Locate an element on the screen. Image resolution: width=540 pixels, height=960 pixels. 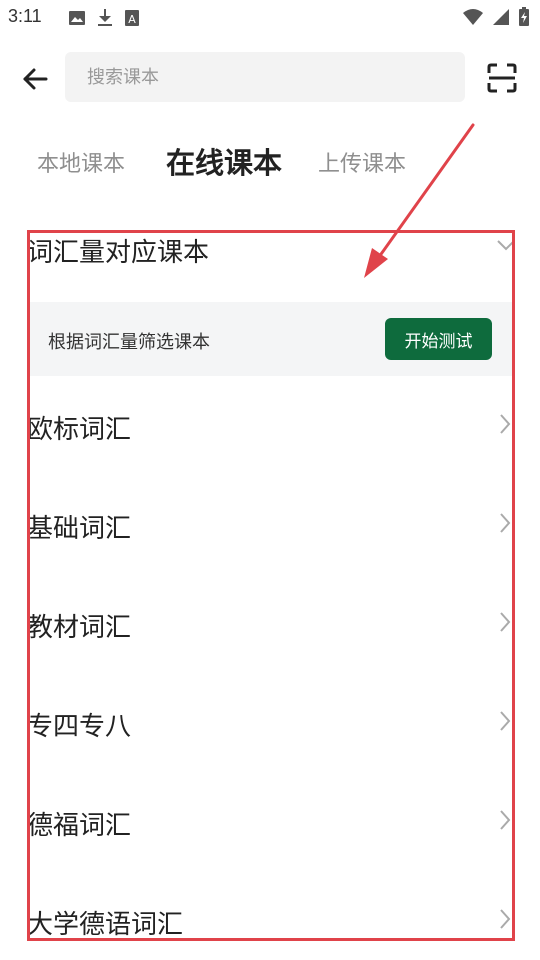
tab-upload-textbooks: 上传课本 is located at coordinates (362, 162).